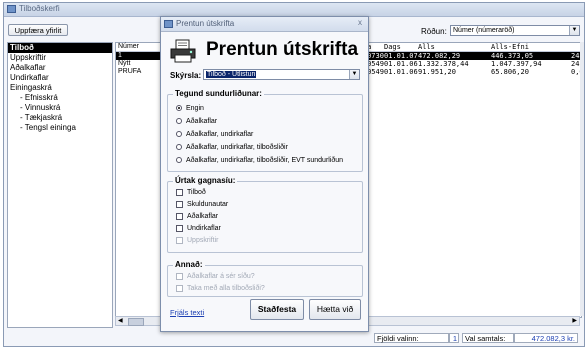  Describe the element at coordinates (60, 128) in the screenshot. I see `list-item: - Tengsl eininga` at that location.